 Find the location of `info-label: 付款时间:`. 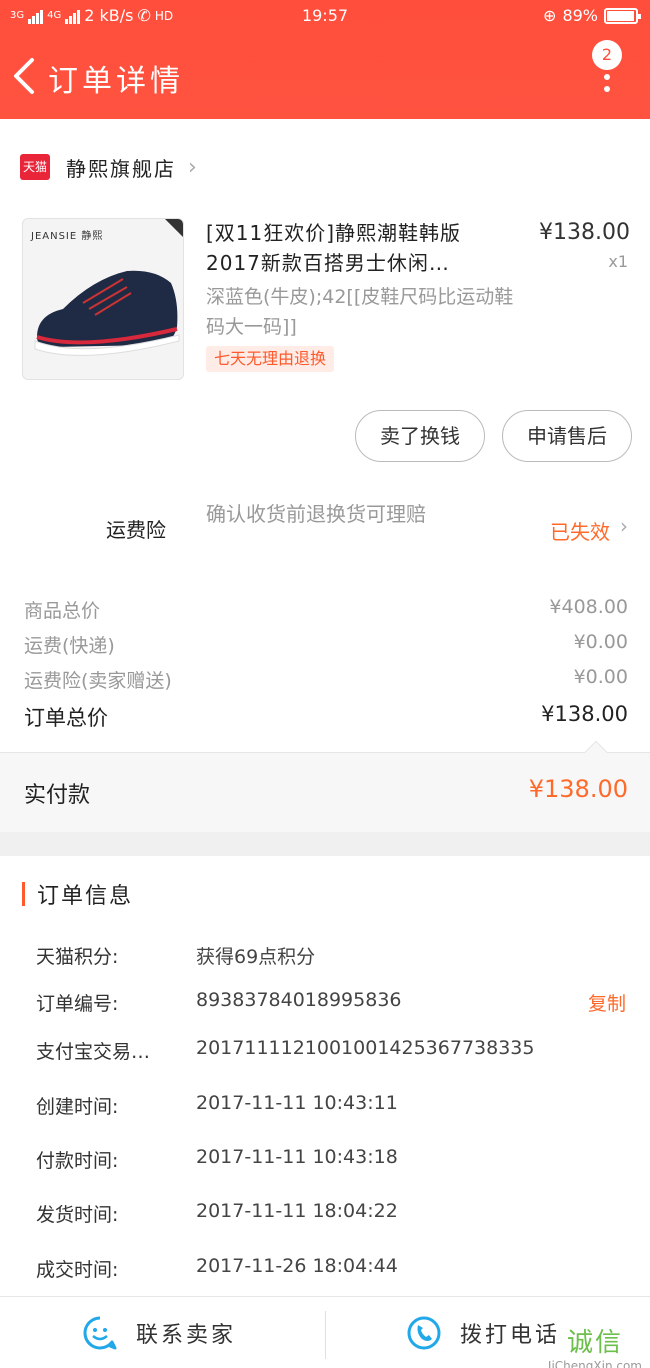

info-label: 付款时间: is located at coordinates (77, 1161).